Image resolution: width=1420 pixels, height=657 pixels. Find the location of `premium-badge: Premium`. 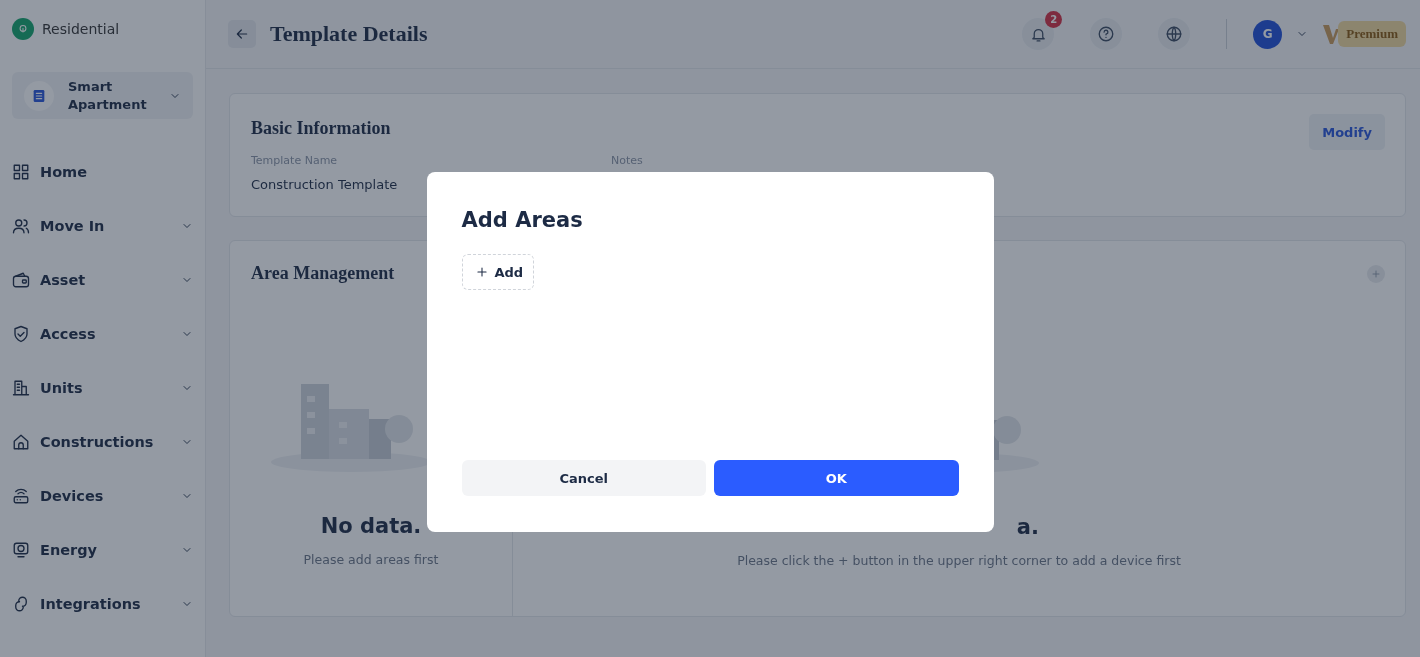

premium-badge: Premium is located at coordinates (1372, 34).